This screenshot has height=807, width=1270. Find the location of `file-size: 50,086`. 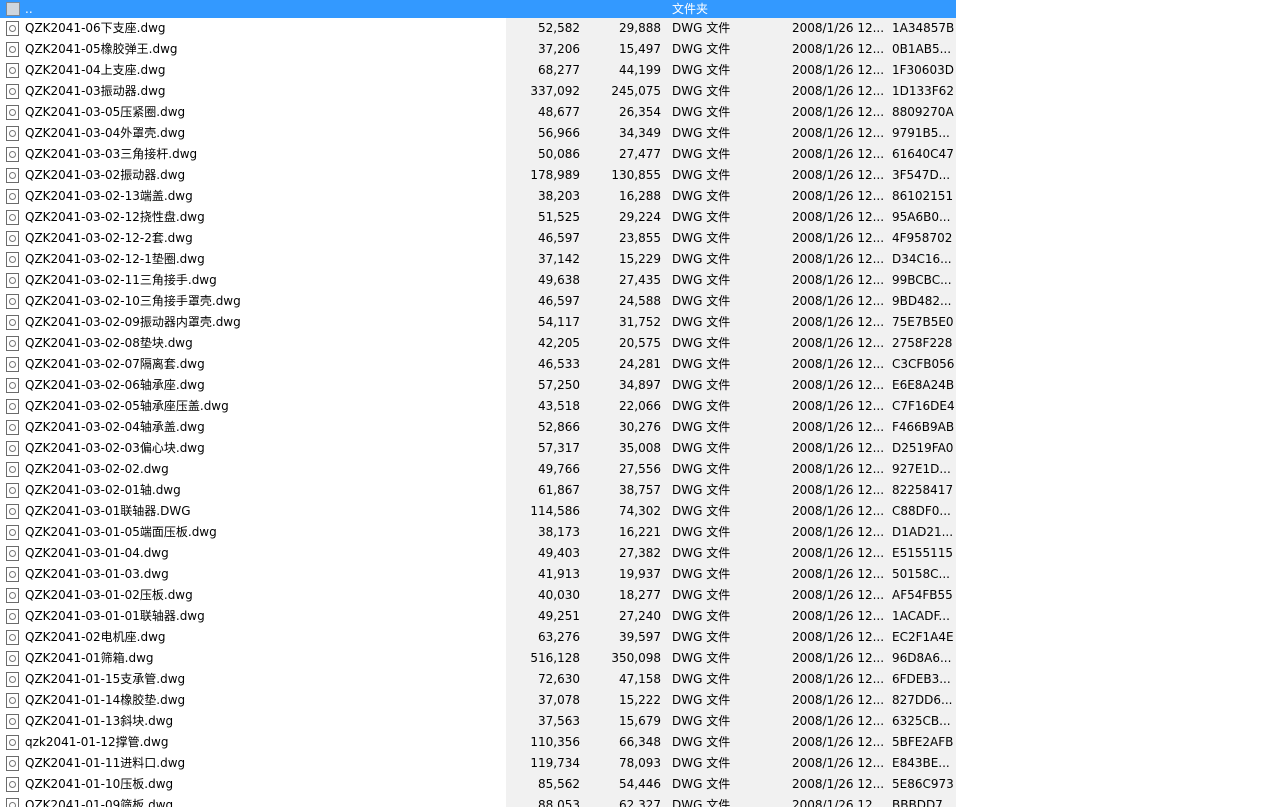

file-size: 50,086 is located at coordinates (559, 154).